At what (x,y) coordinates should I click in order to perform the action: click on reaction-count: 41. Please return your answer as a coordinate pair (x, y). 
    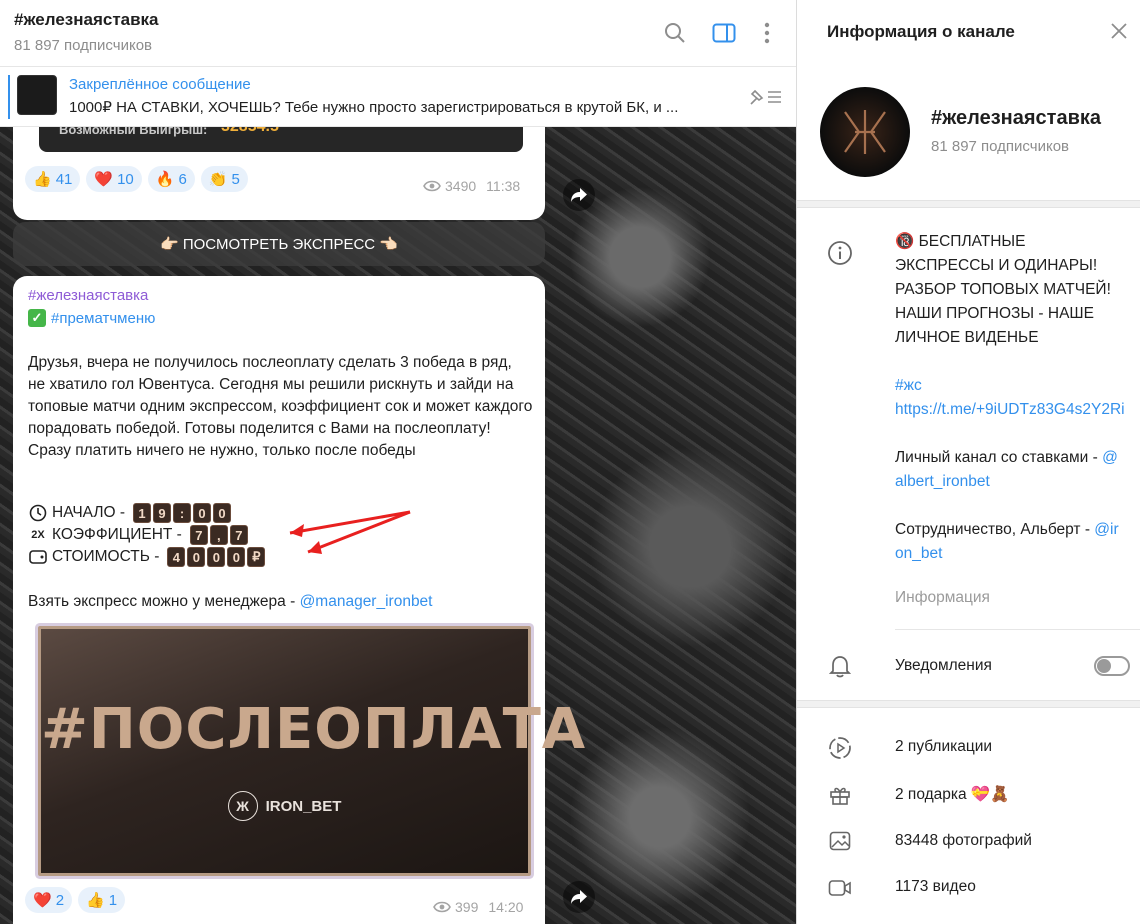
    Looking at the image, I should click on (64, 179).